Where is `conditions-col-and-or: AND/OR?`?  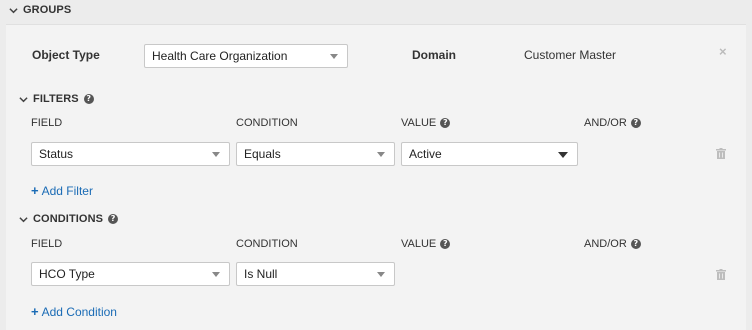 conditions-col-and-or: AND/OR? is located at coordinates (612, 244).